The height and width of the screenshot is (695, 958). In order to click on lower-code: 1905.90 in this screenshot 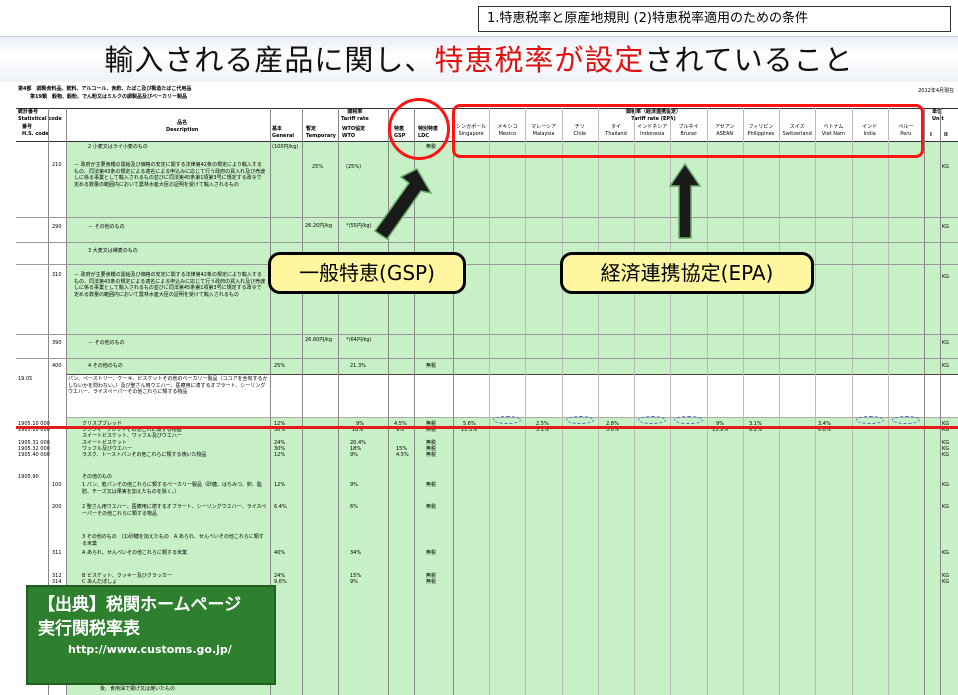, I will do `click(28, 477)`.